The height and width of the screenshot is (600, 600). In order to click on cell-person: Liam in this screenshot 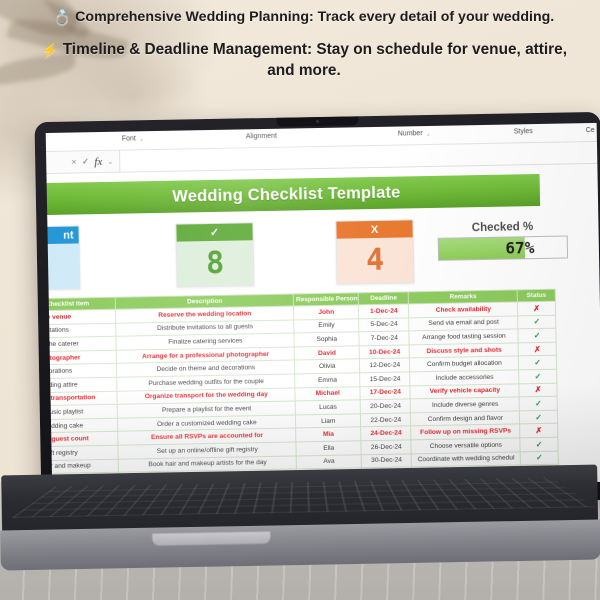, I will do `click(328, 421)`.